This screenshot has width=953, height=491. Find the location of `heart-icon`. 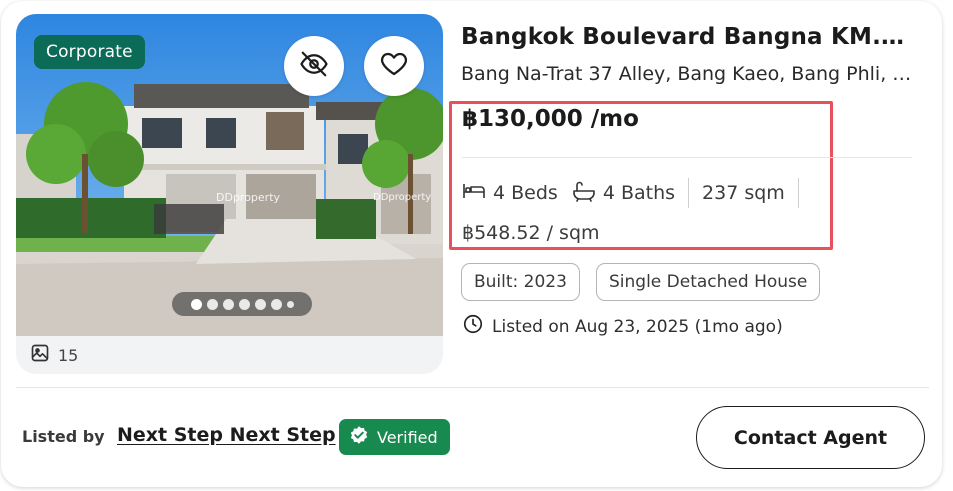

heart-icon is located at coordinates (394, 66).